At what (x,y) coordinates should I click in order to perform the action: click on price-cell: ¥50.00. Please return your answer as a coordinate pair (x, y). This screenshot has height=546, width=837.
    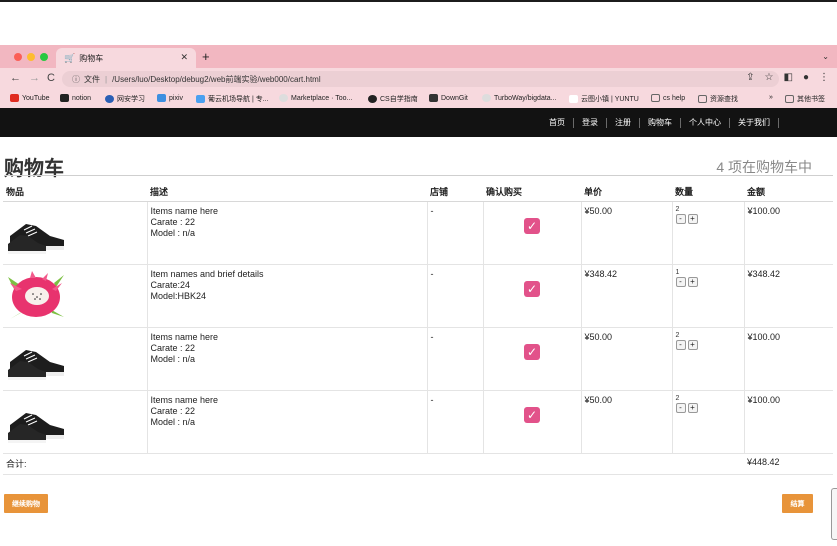
    Looking at the image, I should click on (626, 233).